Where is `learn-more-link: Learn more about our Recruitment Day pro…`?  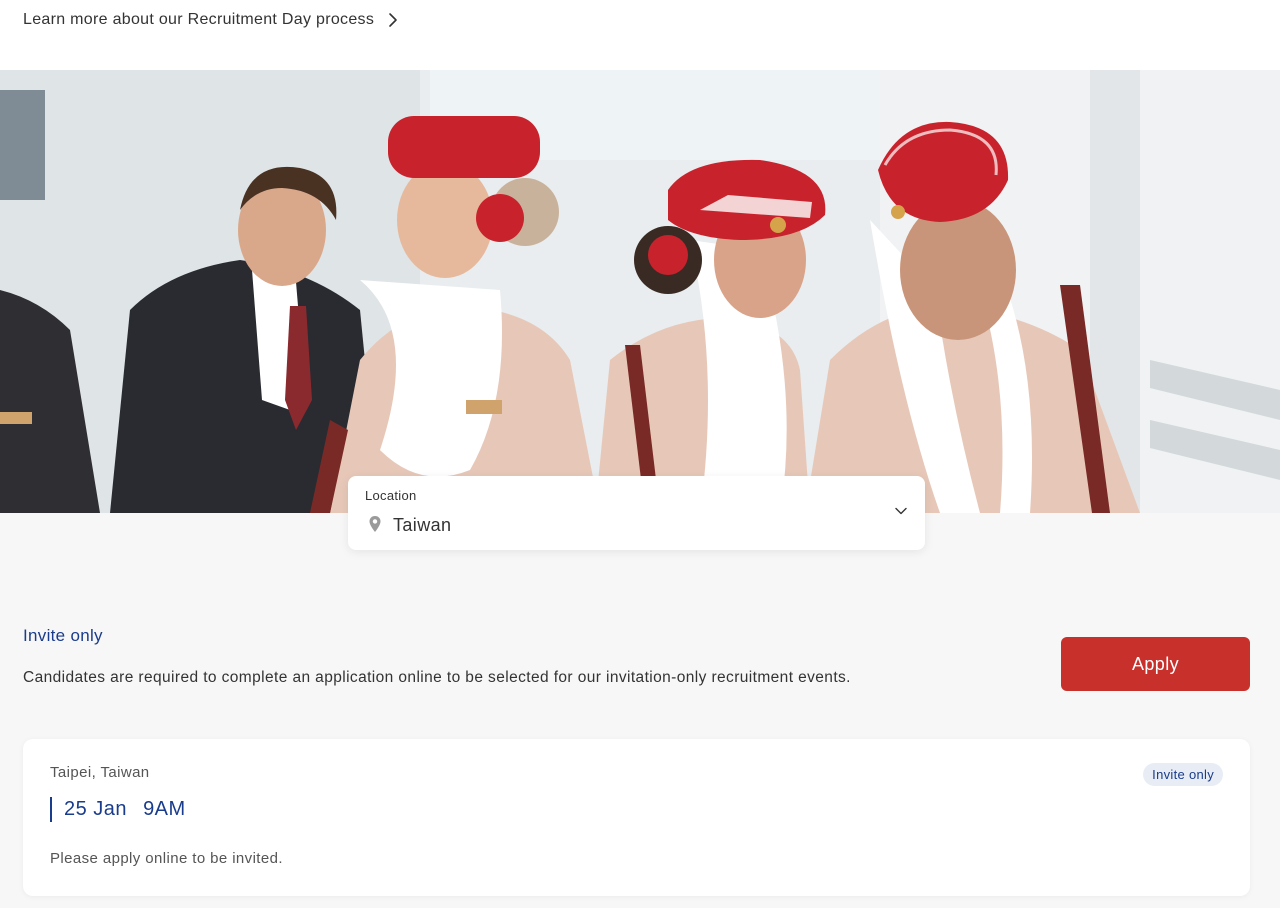 learn-more-link: Learn more about our Recruitment Day pro… is located at coordinates (210, 20).